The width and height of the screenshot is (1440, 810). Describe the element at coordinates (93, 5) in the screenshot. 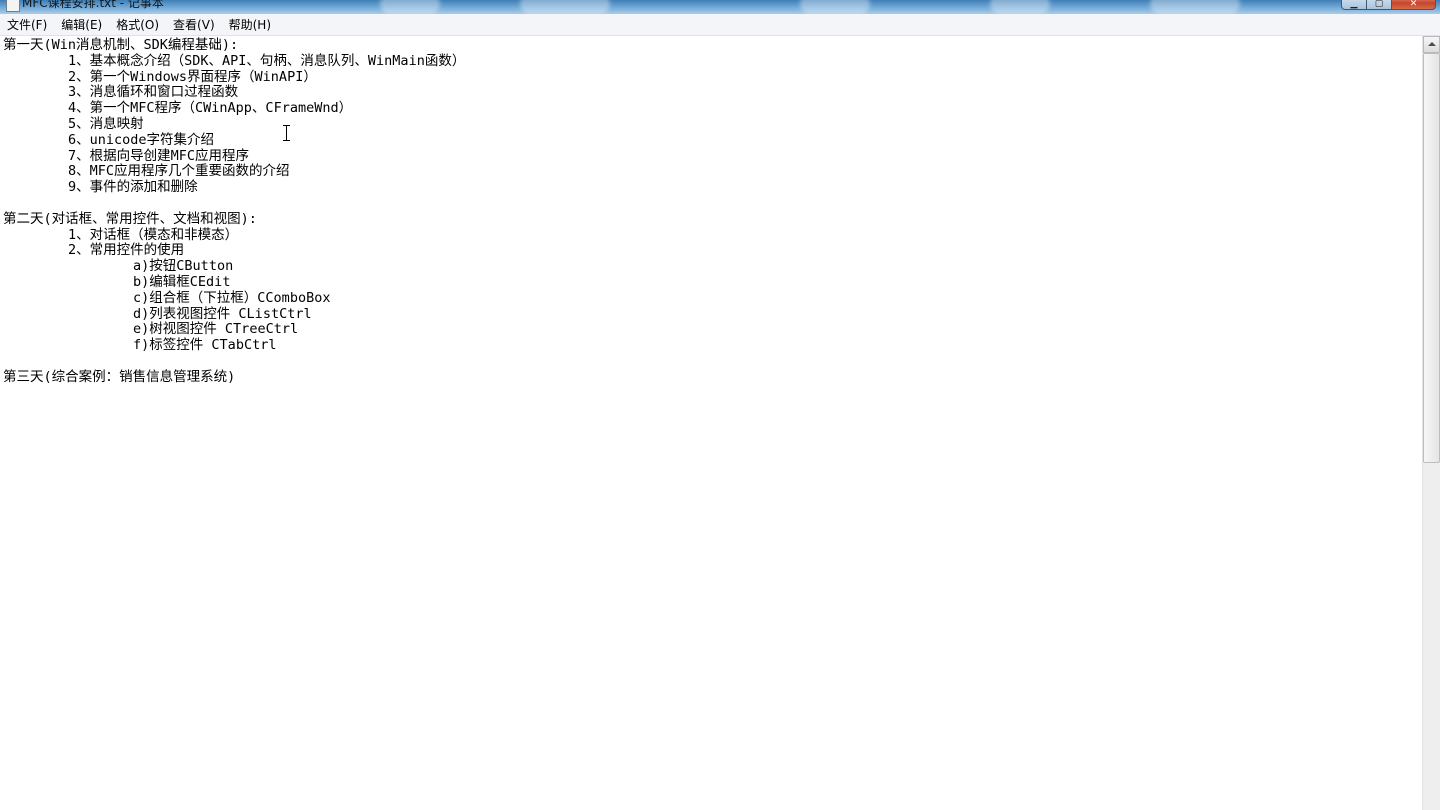

I see `window-title: MFC课程安排.txt - 记事本` at that location.